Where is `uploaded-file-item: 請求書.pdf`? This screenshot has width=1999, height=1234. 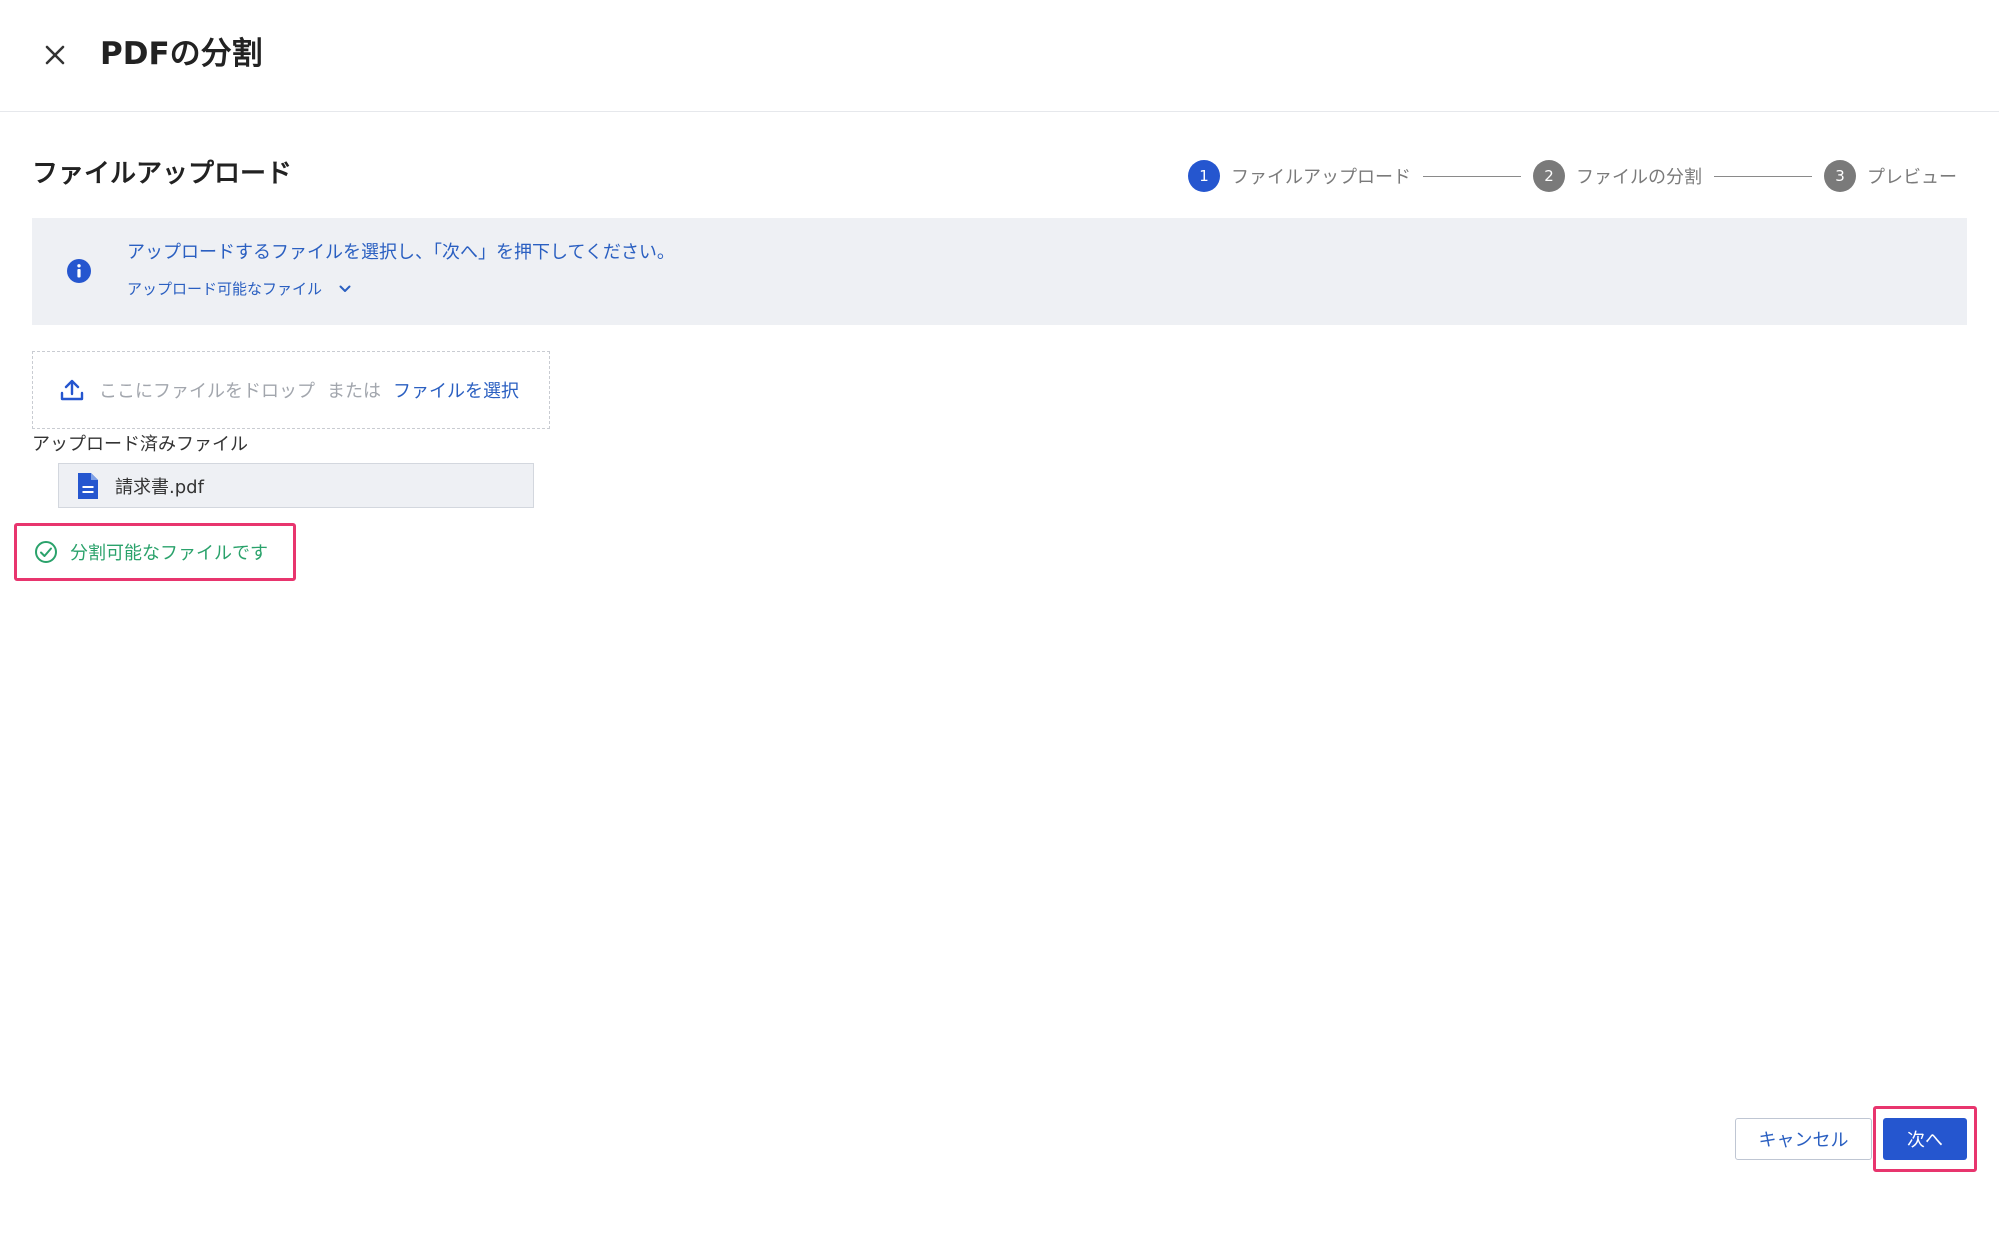
uploaded-file-item: 請求書.pdf is located at coordinates (296, 485).